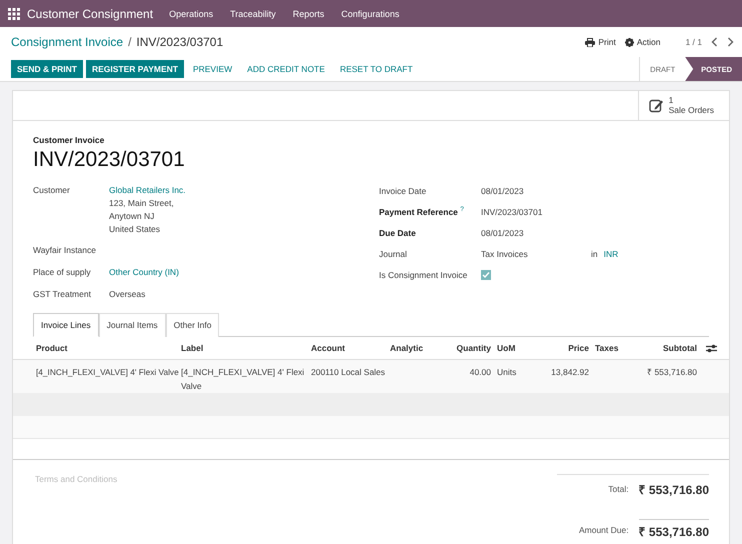 Image resolution: width=742 pixels, height=544 pixels. I want to click on tab: Invoice Lines, so click(66, 325).